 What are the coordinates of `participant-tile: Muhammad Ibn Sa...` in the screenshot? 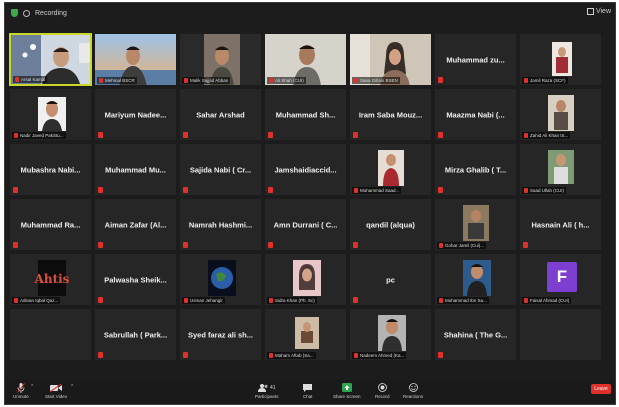 It's located at (475, 279).